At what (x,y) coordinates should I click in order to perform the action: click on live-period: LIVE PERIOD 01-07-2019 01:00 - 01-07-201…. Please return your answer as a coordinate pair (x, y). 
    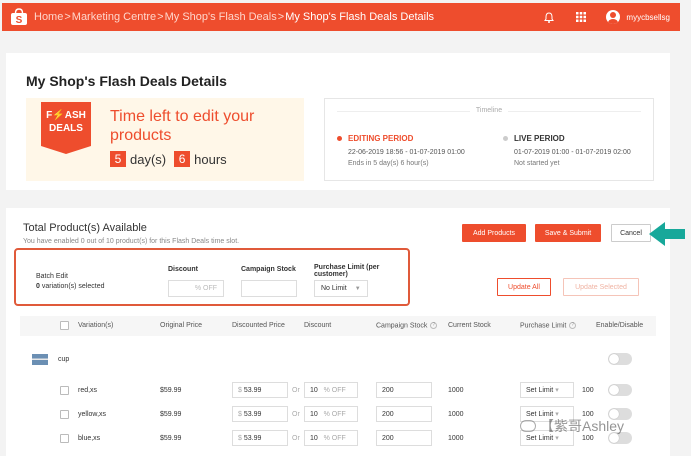
    Looking at the image, I should click on (567, 150).